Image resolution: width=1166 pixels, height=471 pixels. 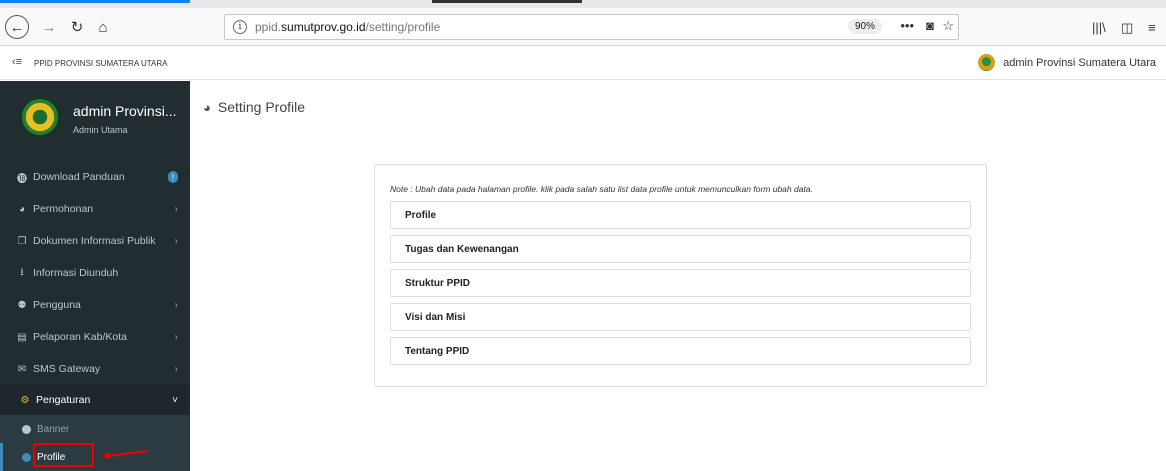 What do you see at coordinates (125, 454) in the screenshot?
I see `red-arrow-annotation` at bounding box center [125, 454].